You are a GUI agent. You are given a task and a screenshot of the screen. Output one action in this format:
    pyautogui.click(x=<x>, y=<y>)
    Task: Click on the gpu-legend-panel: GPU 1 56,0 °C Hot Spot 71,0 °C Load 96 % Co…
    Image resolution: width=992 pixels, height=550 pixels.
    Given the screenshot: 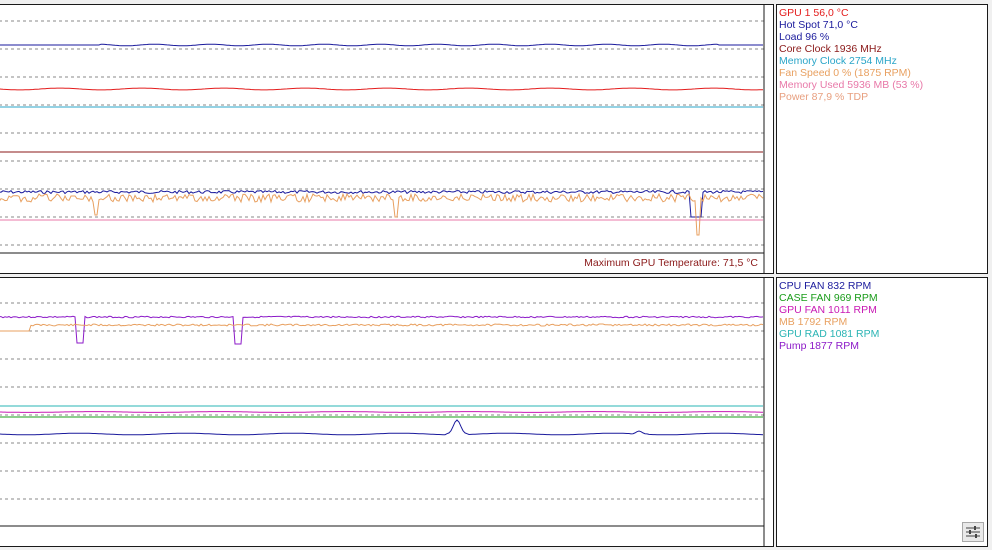 What is the action you would take?
    pyautogui.click(x=882, y=139)
    